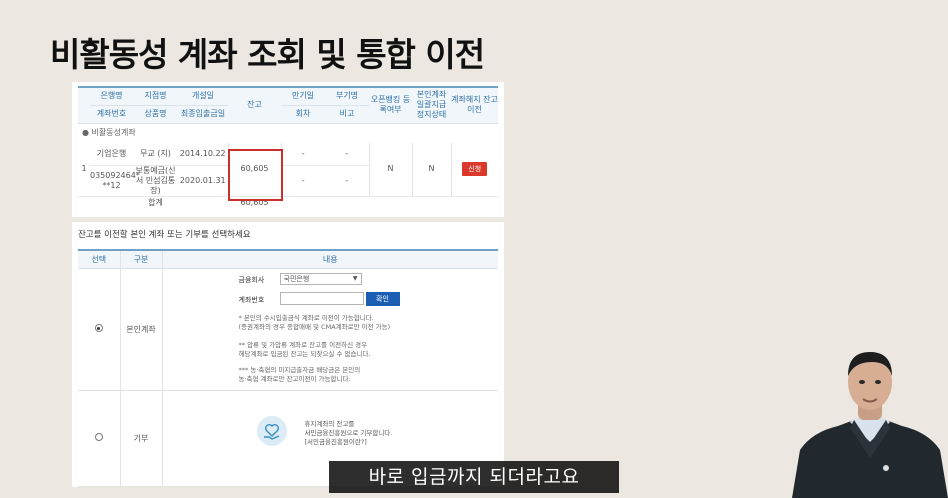  I want to click on type-col-header: 구분, so click(140, 259).